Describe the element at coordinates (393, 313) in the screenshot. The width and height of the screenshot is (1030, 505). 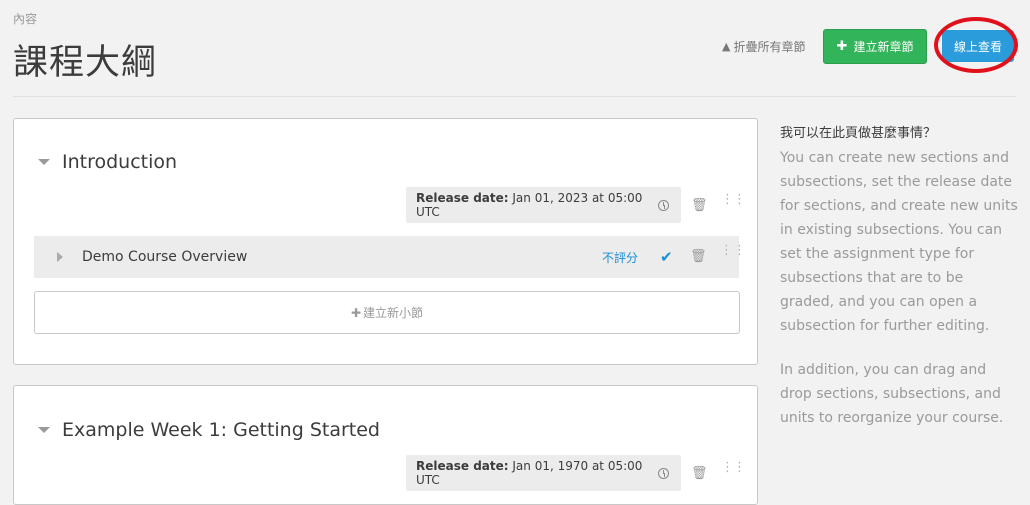
I see `add-subsection-label: 建立新小節` at that location.